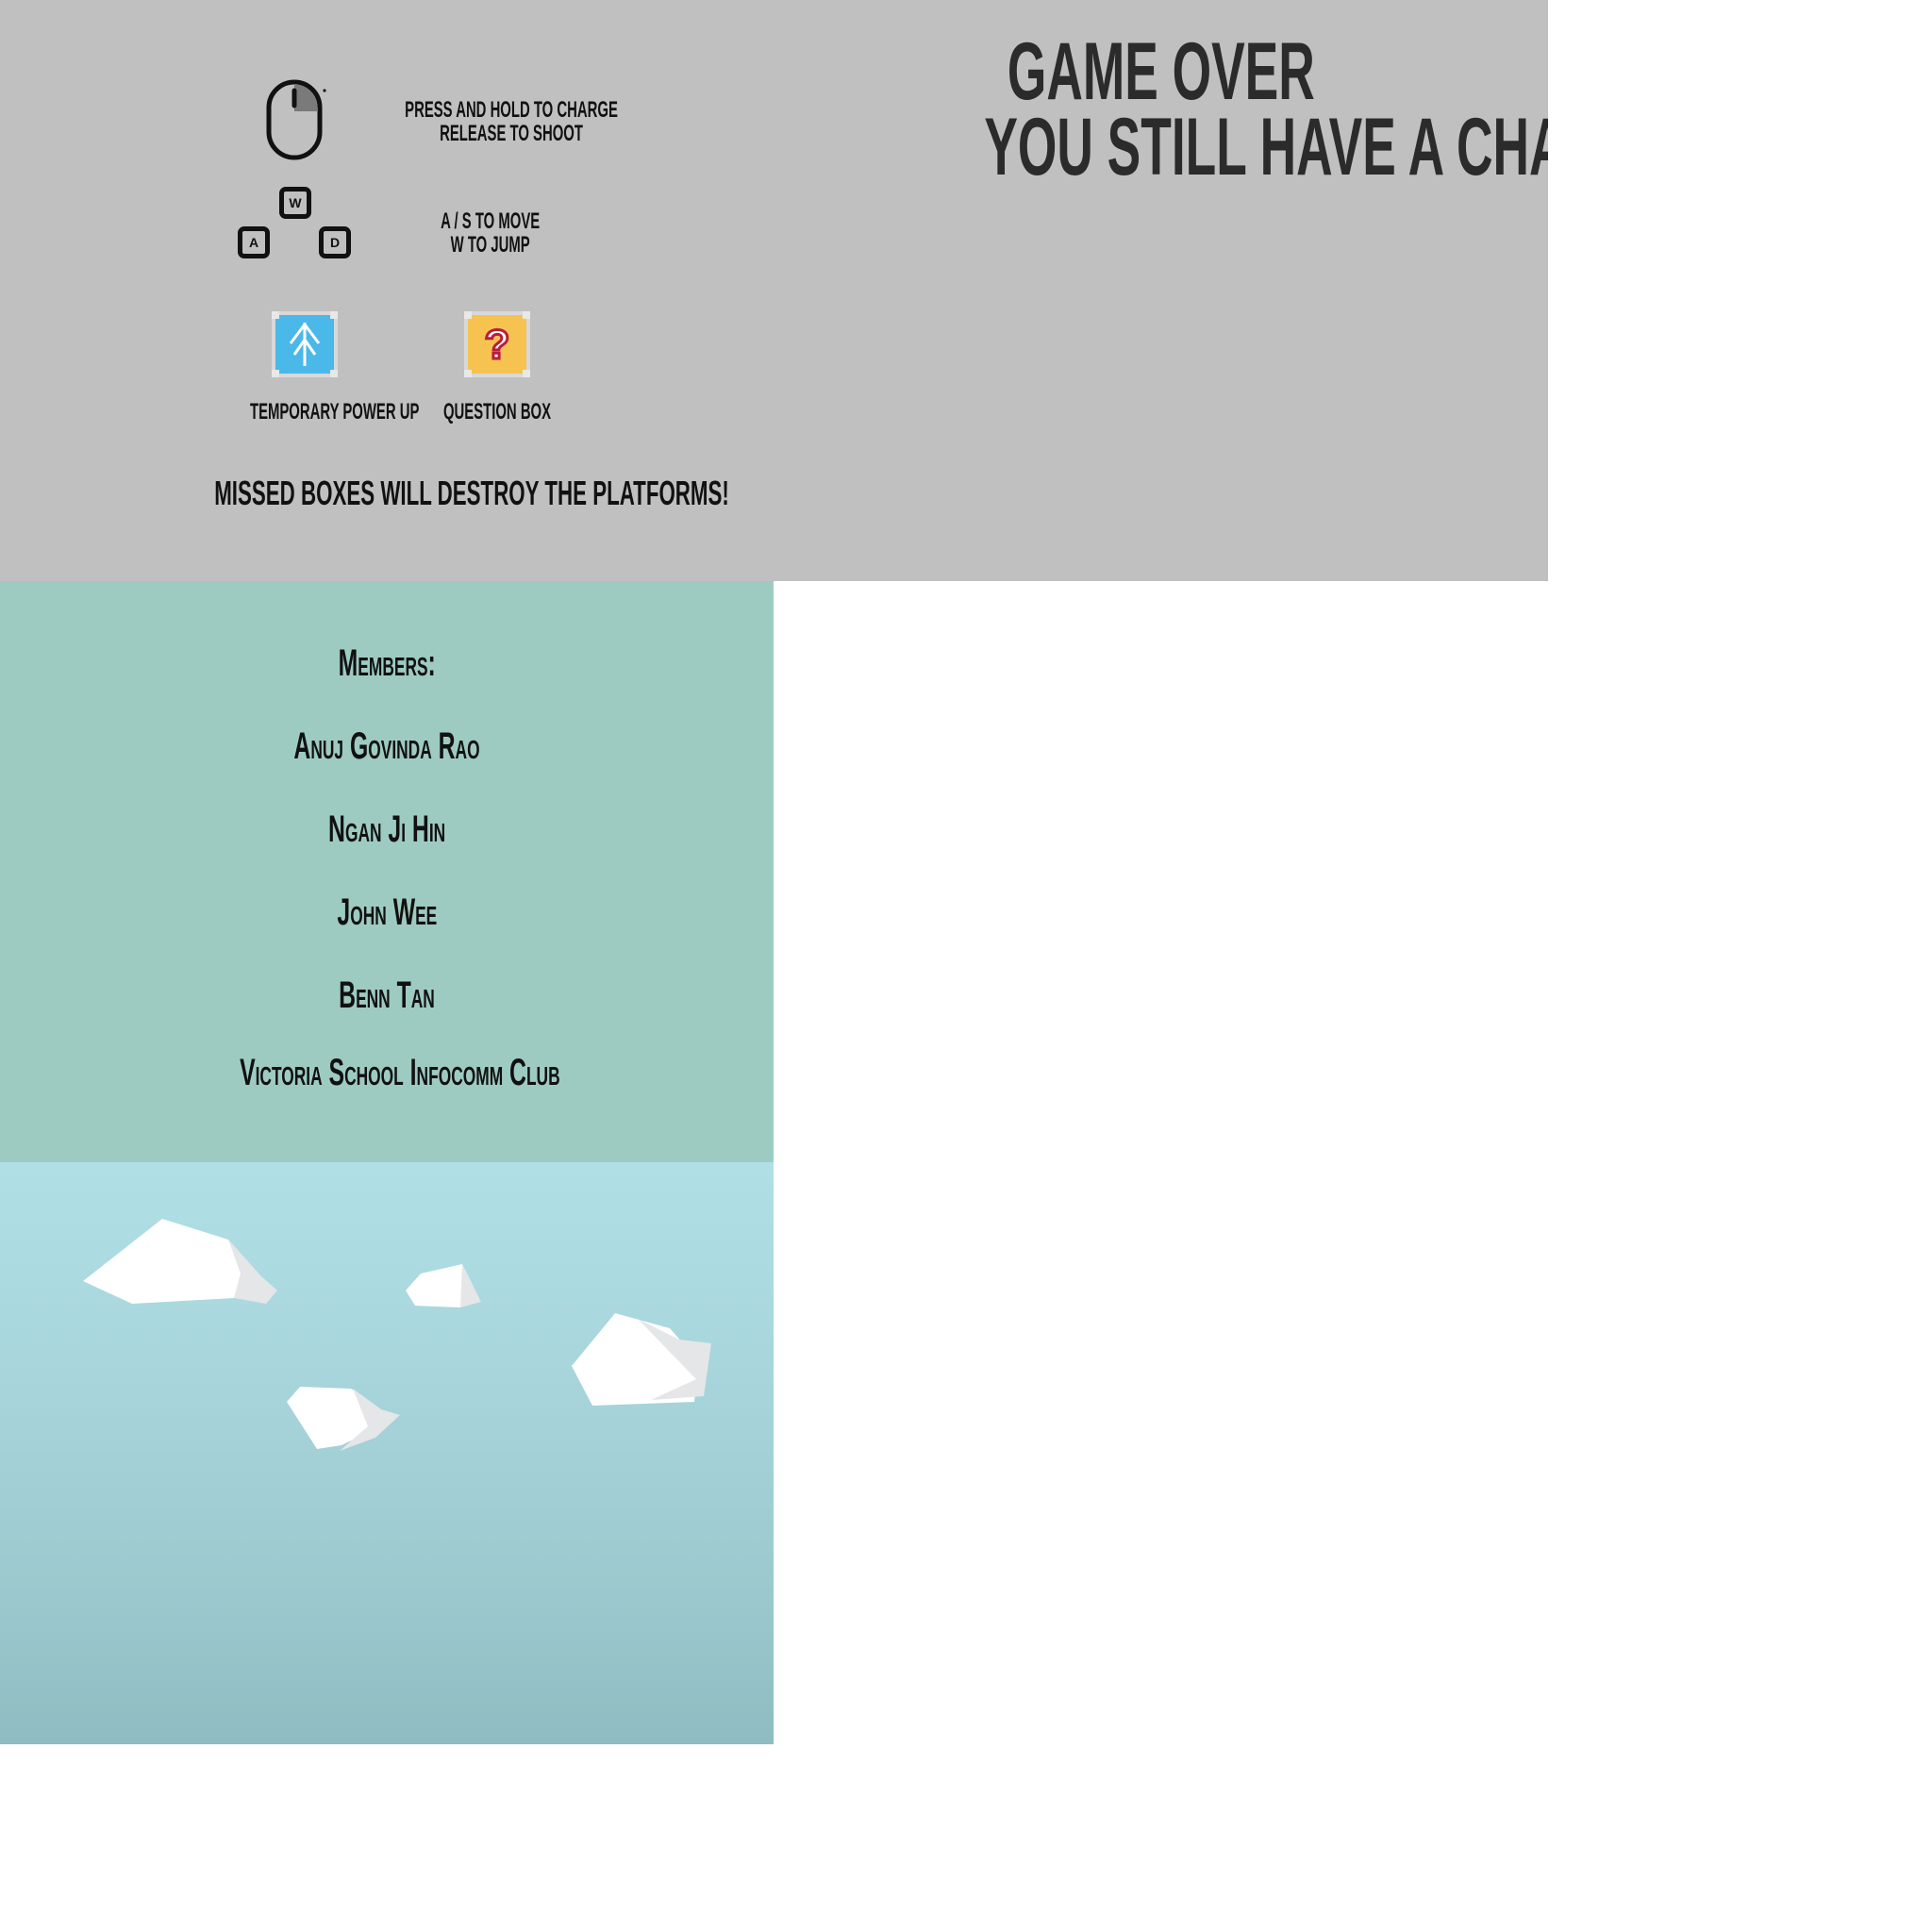 The image size is (1932, 1932). I want to click on movement-instruction-line1: A / S TO MOVE, so click(491, 221).